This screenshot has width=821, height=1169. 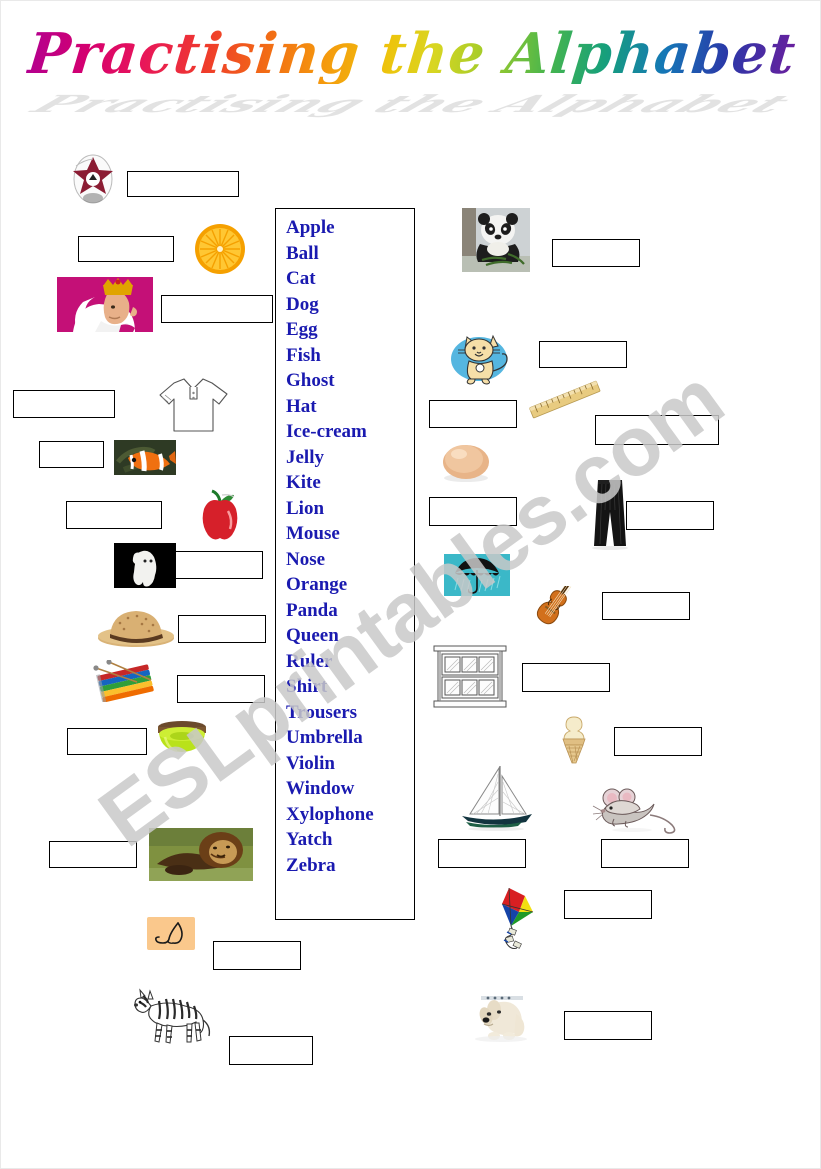 What do you see at coordinates (71, 454) in the screenshot?
I see `answer-box-fish` at bounding box center [71, 454].